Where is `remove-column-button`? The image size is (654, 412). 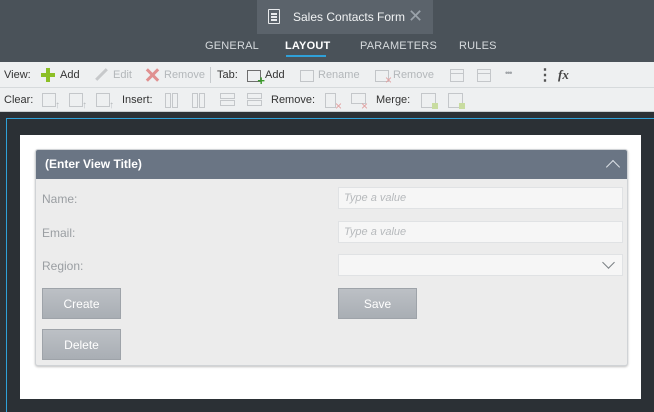 remove-column-button is located at coordinates (334, 102).